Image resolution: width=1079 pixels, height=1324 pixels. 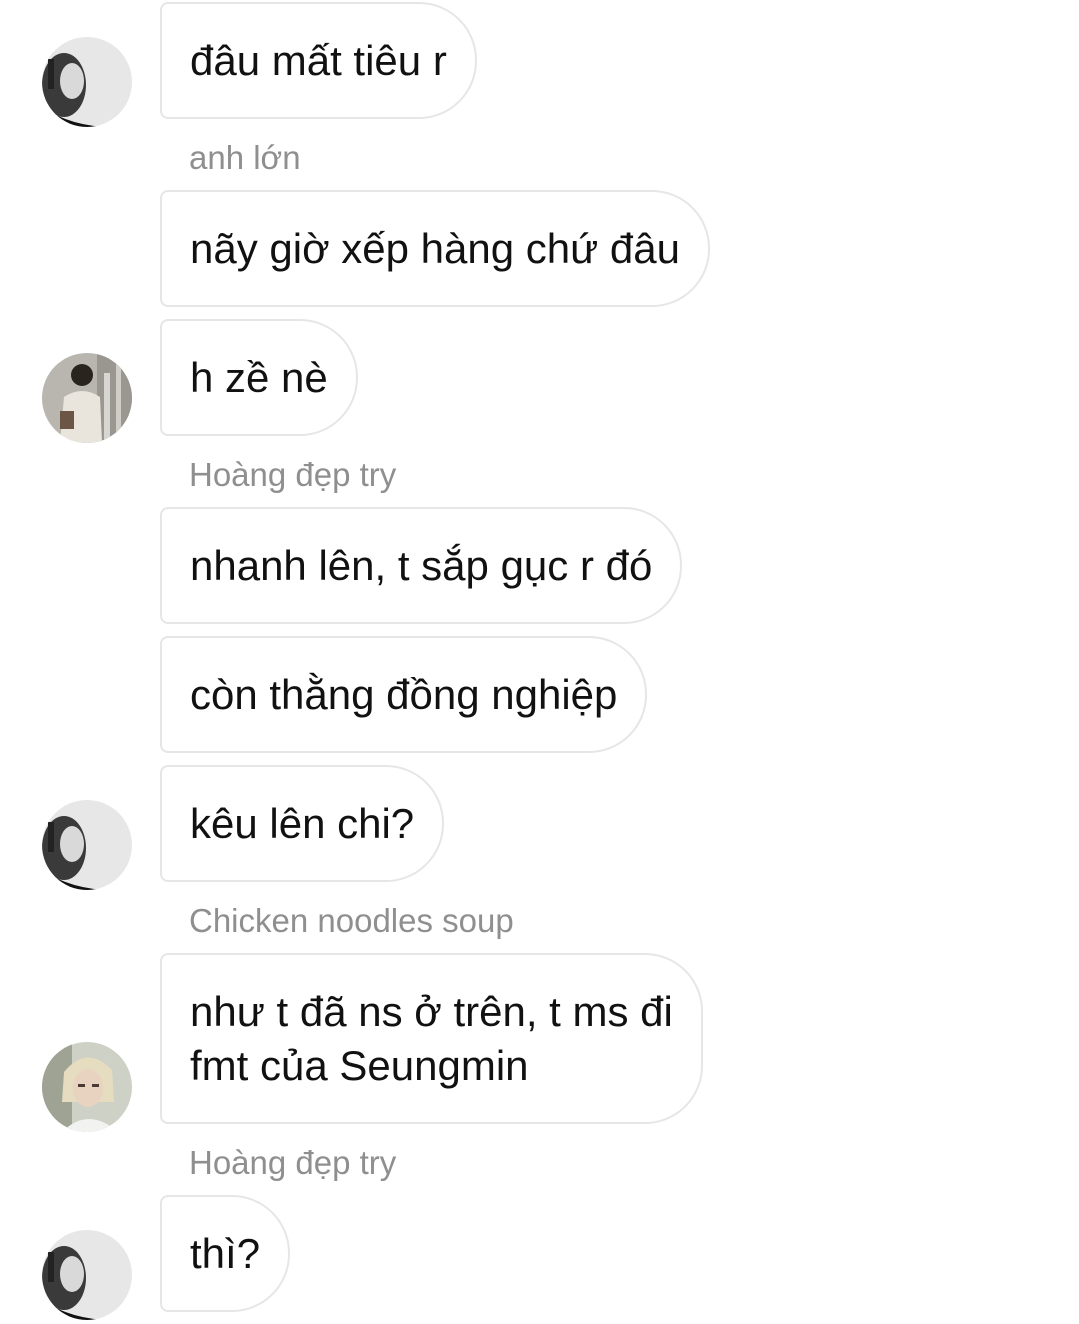 I want to click on message-text: kêu lên chi?, so click(x=302, y=823).